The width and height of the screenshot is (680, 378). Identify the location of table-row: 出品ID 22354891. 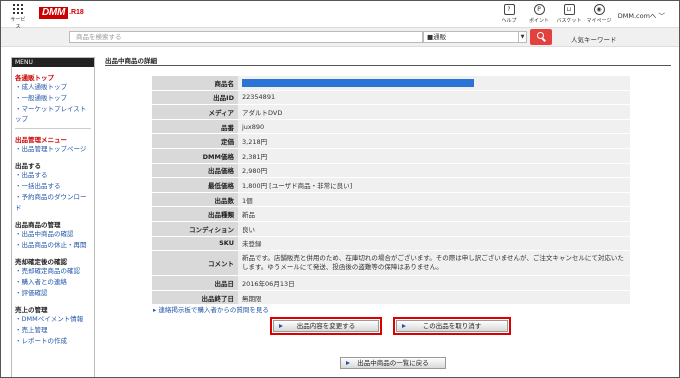
(391, 97).